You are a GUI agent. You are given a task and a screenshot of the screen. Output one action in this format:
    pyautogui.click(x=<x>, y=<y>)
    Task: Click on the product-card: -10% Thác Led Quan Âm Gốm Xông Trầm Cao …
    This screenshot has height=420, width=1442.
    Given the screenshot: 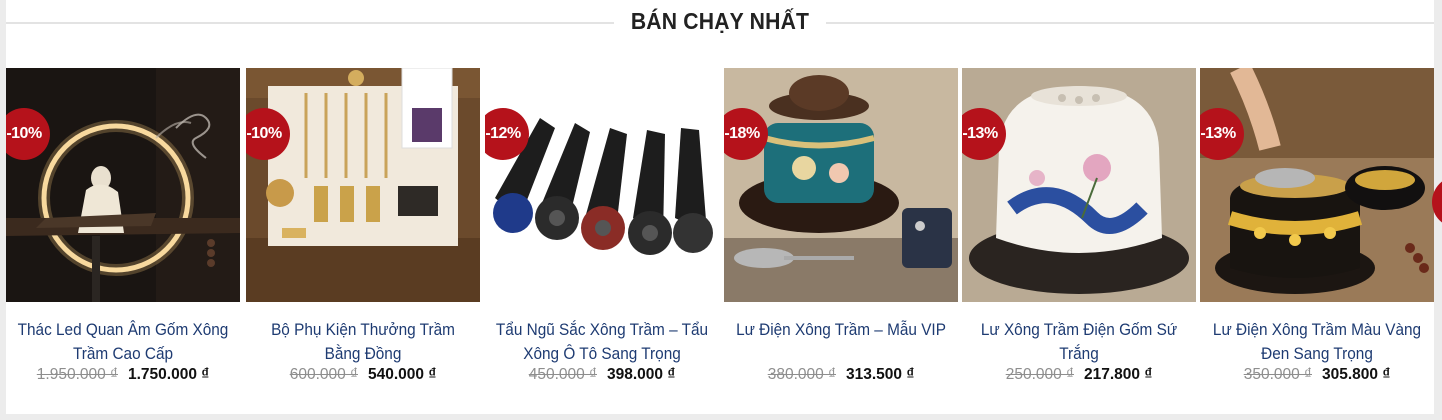 What is the action you would take?
    pyautogui.click(x=123, y=233)
    